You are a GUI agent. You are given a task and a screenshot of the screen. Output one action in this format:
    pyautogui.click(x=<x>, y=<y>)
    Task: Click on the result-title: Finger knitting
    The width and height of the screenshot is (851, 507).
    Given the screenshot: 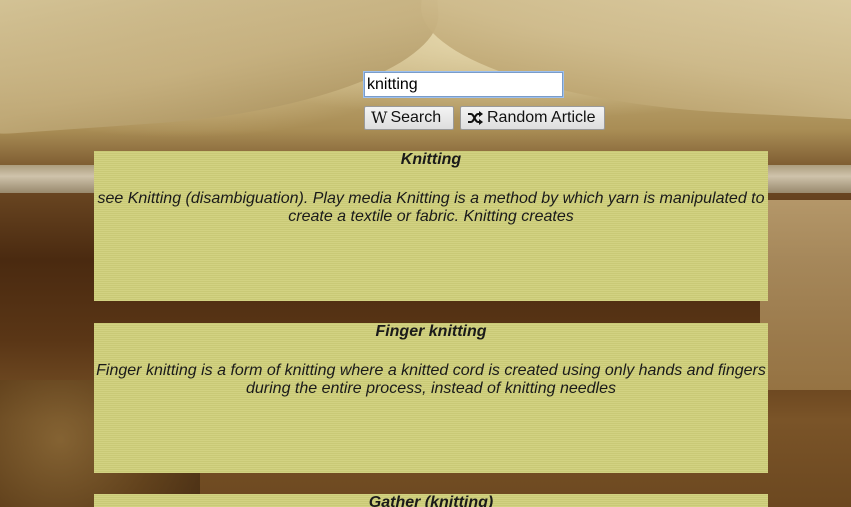 What is the action you would take?
    pyautogui.click(x=431, y=331)
    